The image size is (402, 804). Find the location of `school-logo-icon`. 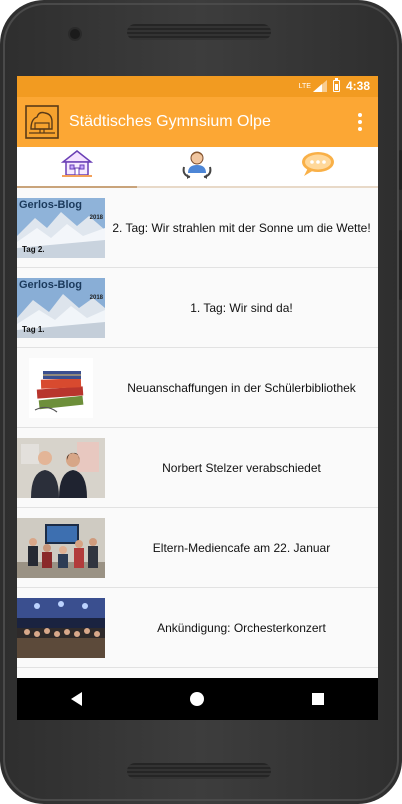

school-logo-icon is located at coordinates (42, 122).